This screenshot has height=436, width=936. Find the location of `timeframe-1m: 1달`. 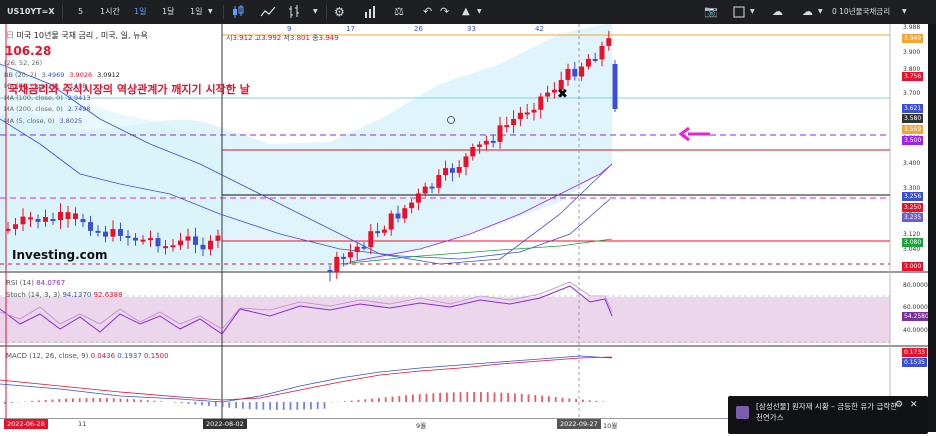

timeframe-1m: 1달 is located at coordinates (168, 12).